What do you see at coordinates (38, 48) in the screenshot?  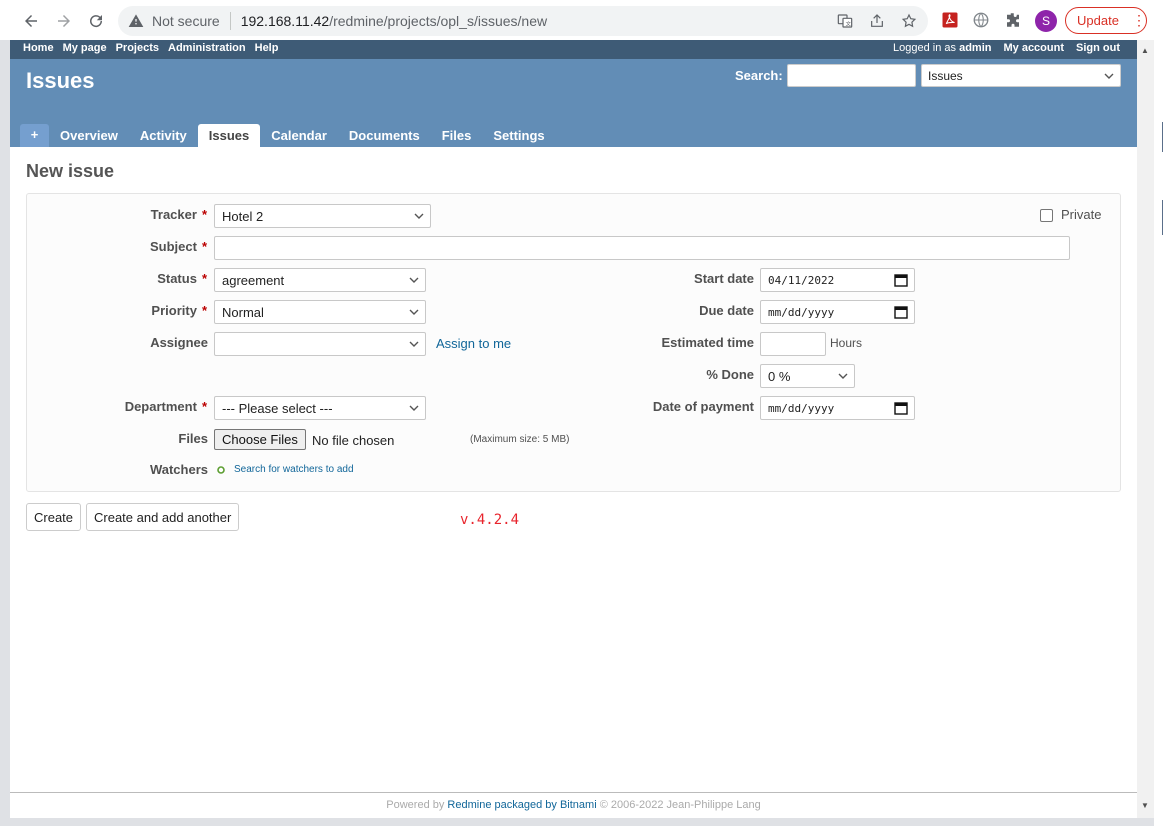 I see `top-menu-home: Home` at bounding box center [38, 48].